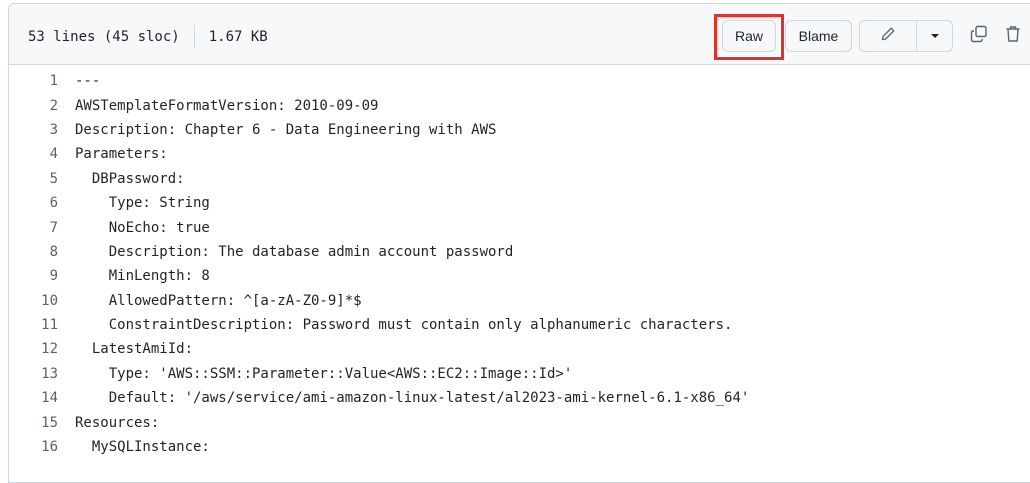  I want to click on code-line: 16 MySQLInstance:, so click(519, 447).